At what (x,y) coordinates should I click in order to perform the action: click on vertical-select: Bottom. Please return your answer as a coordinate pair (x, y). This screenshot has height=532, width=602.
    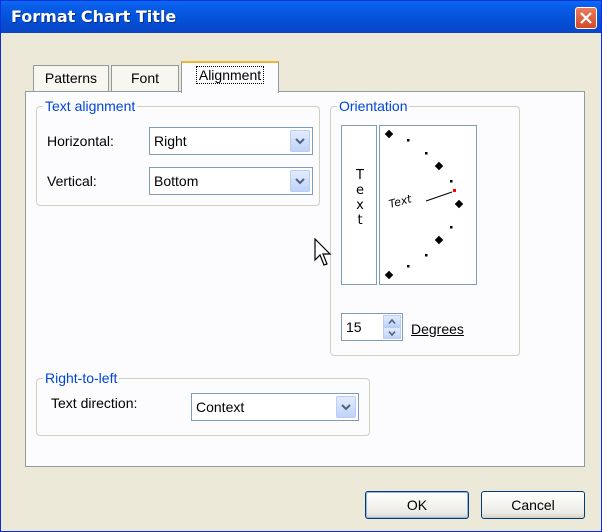
    Looking at the image, I should click on (231, 181).